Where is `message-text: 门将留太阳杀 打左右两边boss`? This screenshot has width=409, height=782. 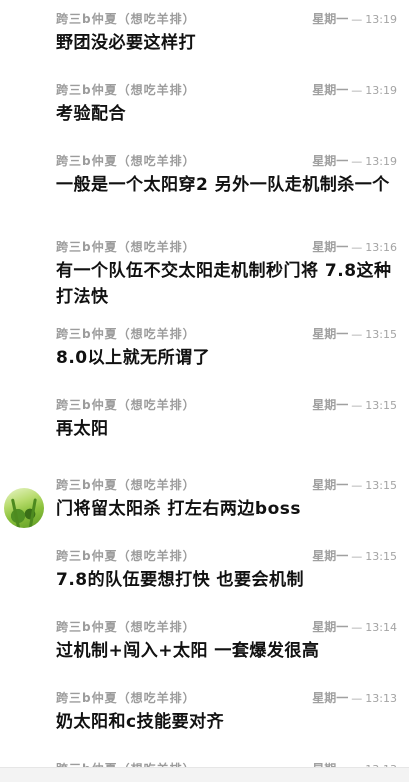 message-text: 门将留太阳杀 打左右两边boss is located at coordinates (179, 509).